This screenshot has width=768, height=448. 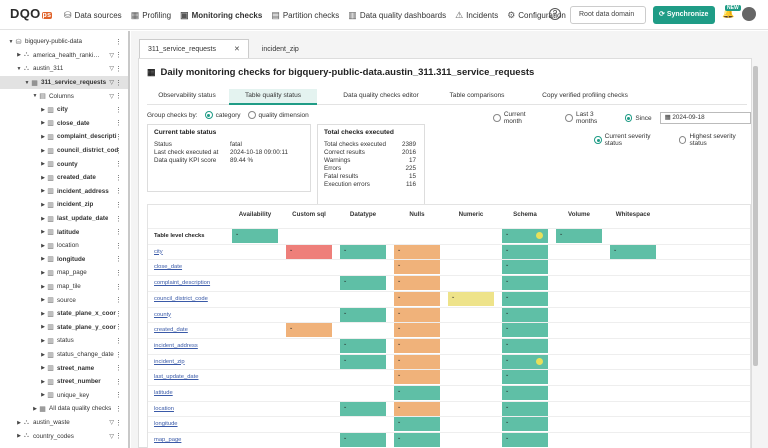 I want to click on data-domain-selector: Root data domain, so click(x=608, y=15).